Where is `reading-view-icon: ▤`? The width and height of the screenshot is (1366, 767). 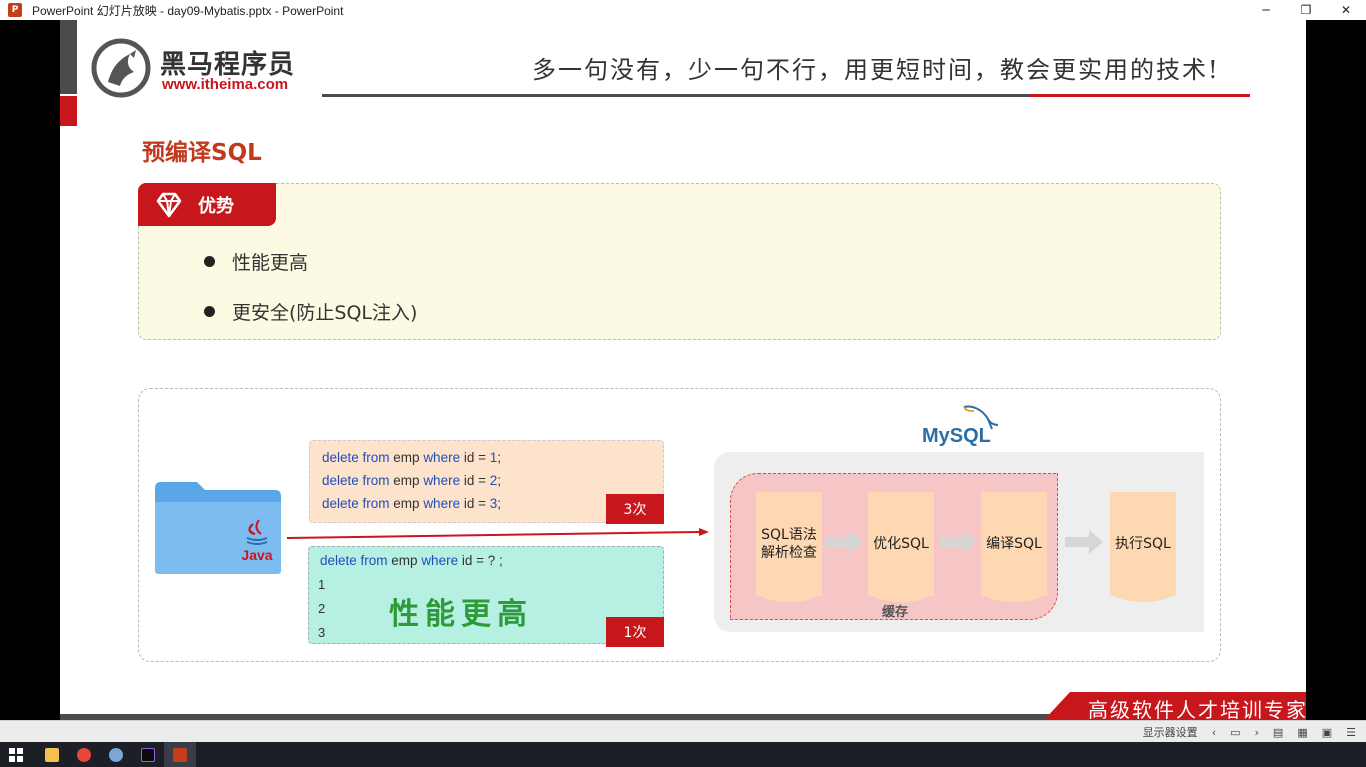
reading-view-icon: ▤ is located at coordinates (1278, 732).